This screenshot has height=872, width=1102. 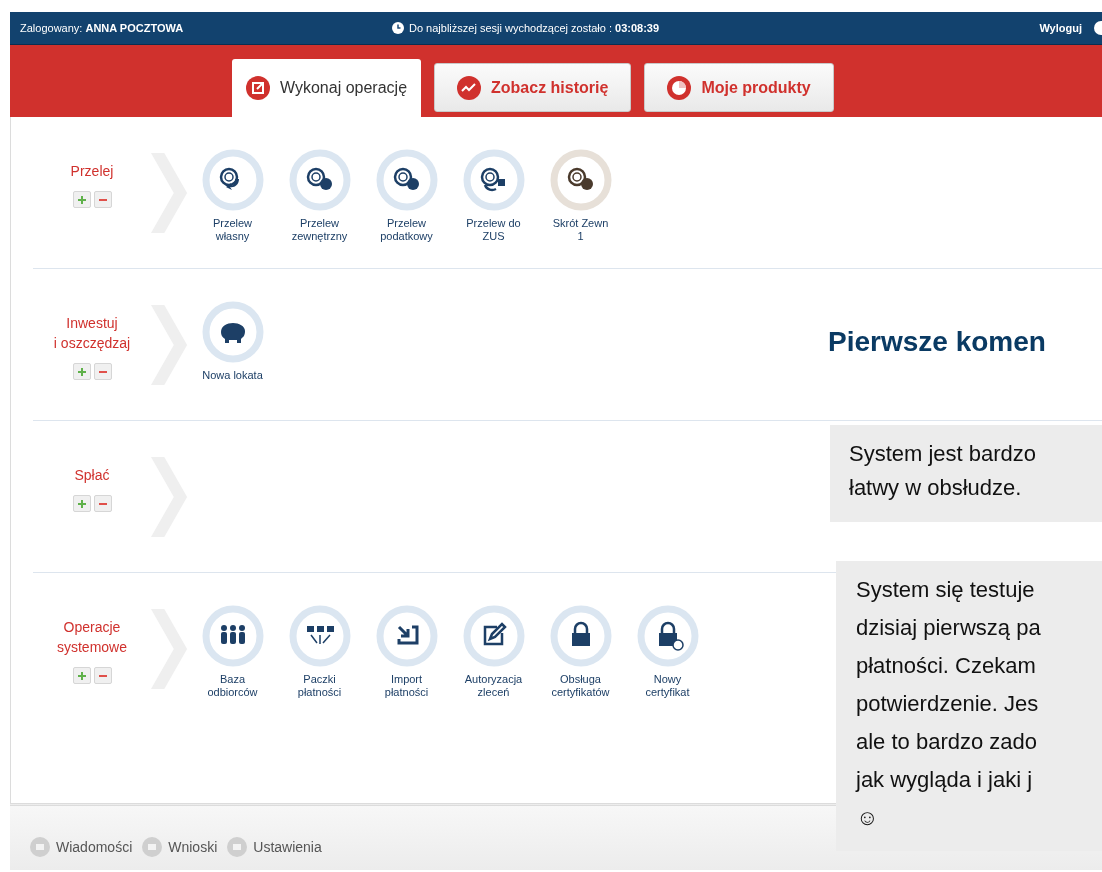 I want to click on footer-link: Wiadomości, so click(x=81, y=847).